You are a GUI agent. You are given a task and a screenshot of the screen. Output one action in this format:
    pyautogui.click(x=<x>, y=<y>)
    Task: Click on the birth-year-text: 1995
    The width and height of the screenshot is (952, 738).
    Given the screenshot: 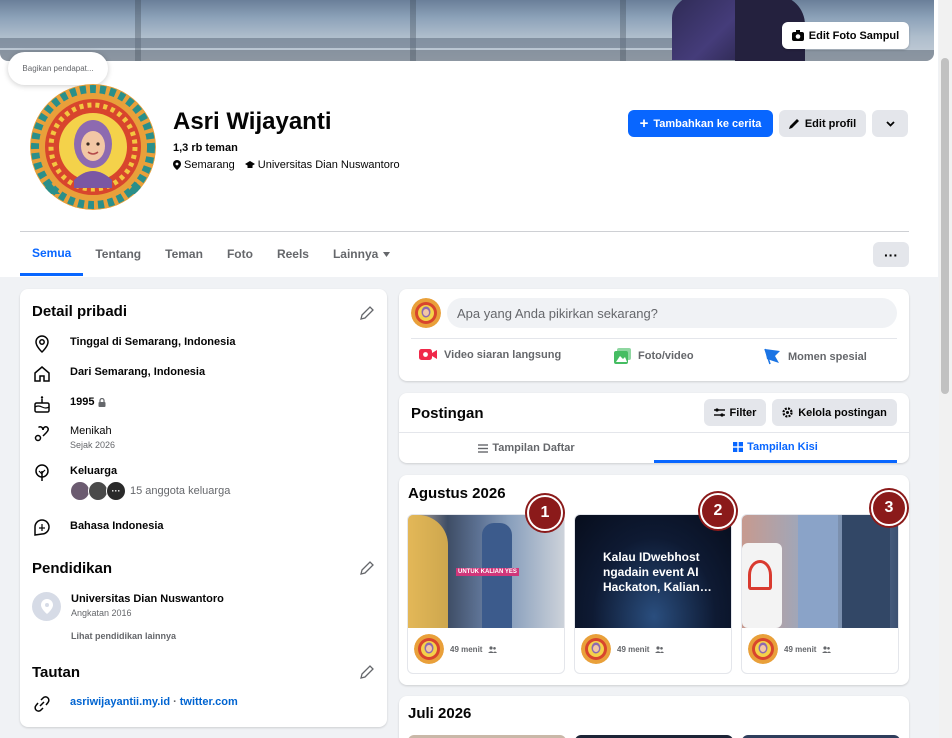 What is the action you would take?
    pyautogui.click(x=82, y=402)
    